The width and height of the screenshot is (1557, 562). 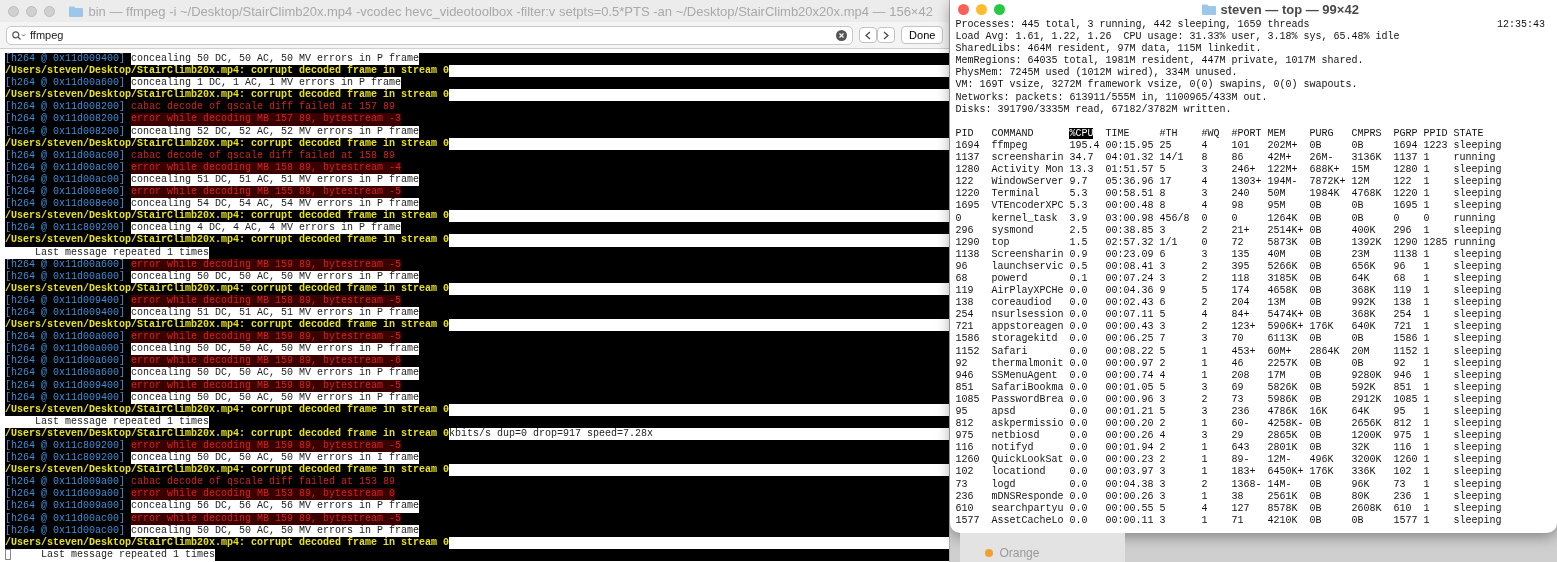 What do you see at coordinates (1240, 303) in the screenshot?
I see `table-cell: 204` at bounding box center [1240, 303].